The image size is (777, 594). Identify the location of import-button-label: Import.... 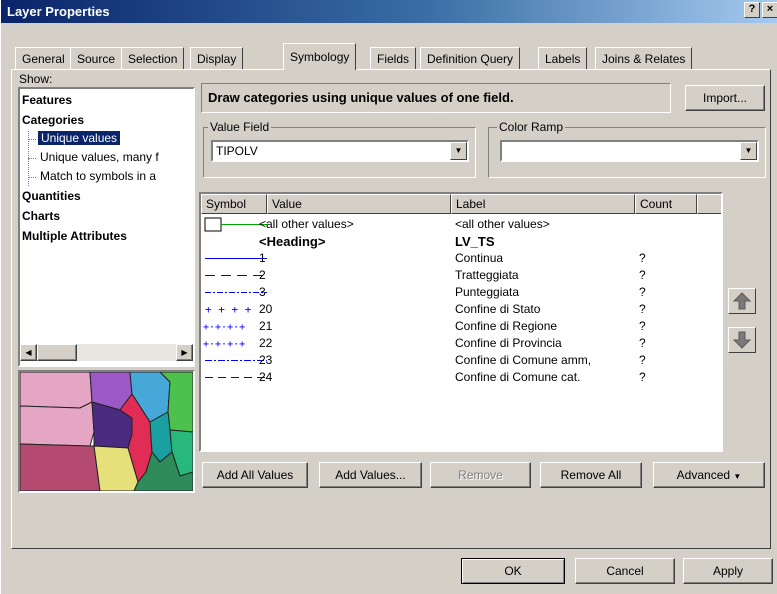
(724, 98).